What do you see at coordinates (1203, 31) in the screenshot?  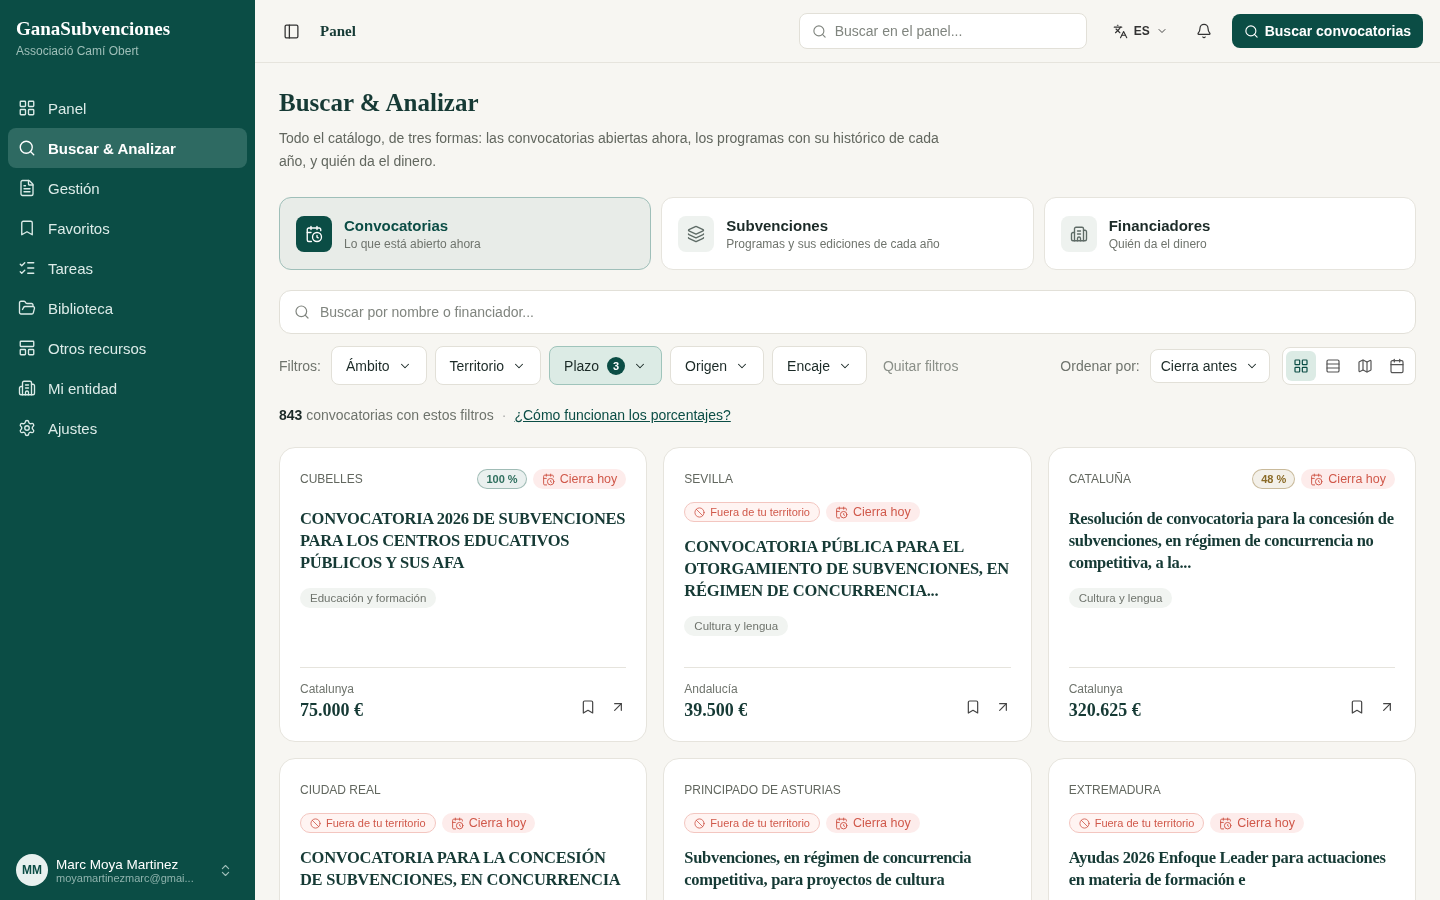 I see `bell-icon` at bounding box center [1203, 31].